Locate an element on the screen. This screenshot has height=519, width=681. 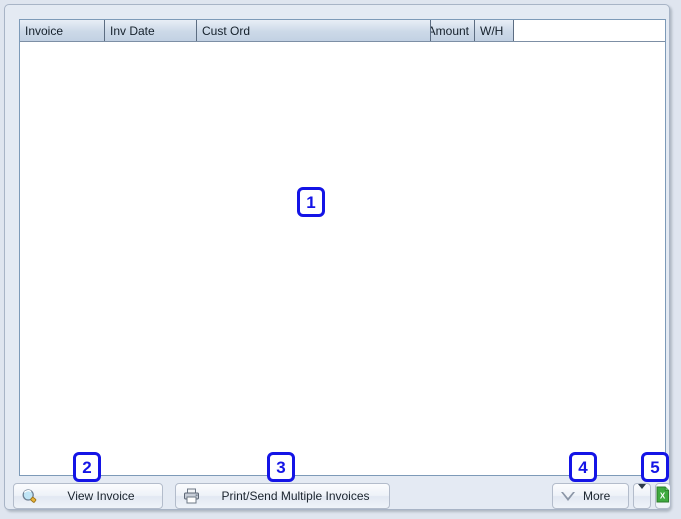
annotation-badge-2: 2 is located at coordinates (87, 467).